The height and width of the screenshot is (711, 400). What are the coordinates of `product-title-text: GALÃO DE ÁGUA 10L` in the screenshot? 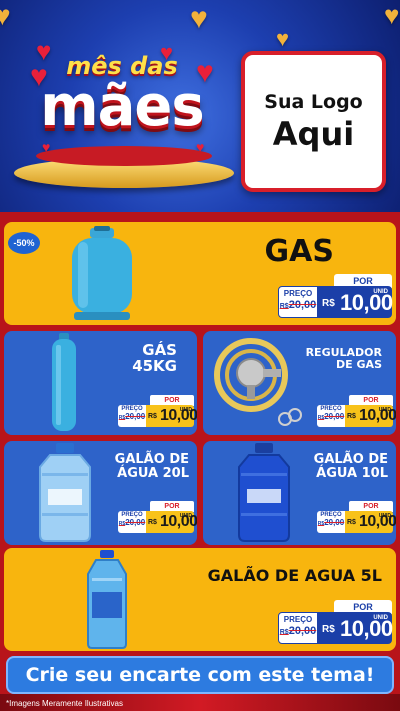 It's located at (350, 466).